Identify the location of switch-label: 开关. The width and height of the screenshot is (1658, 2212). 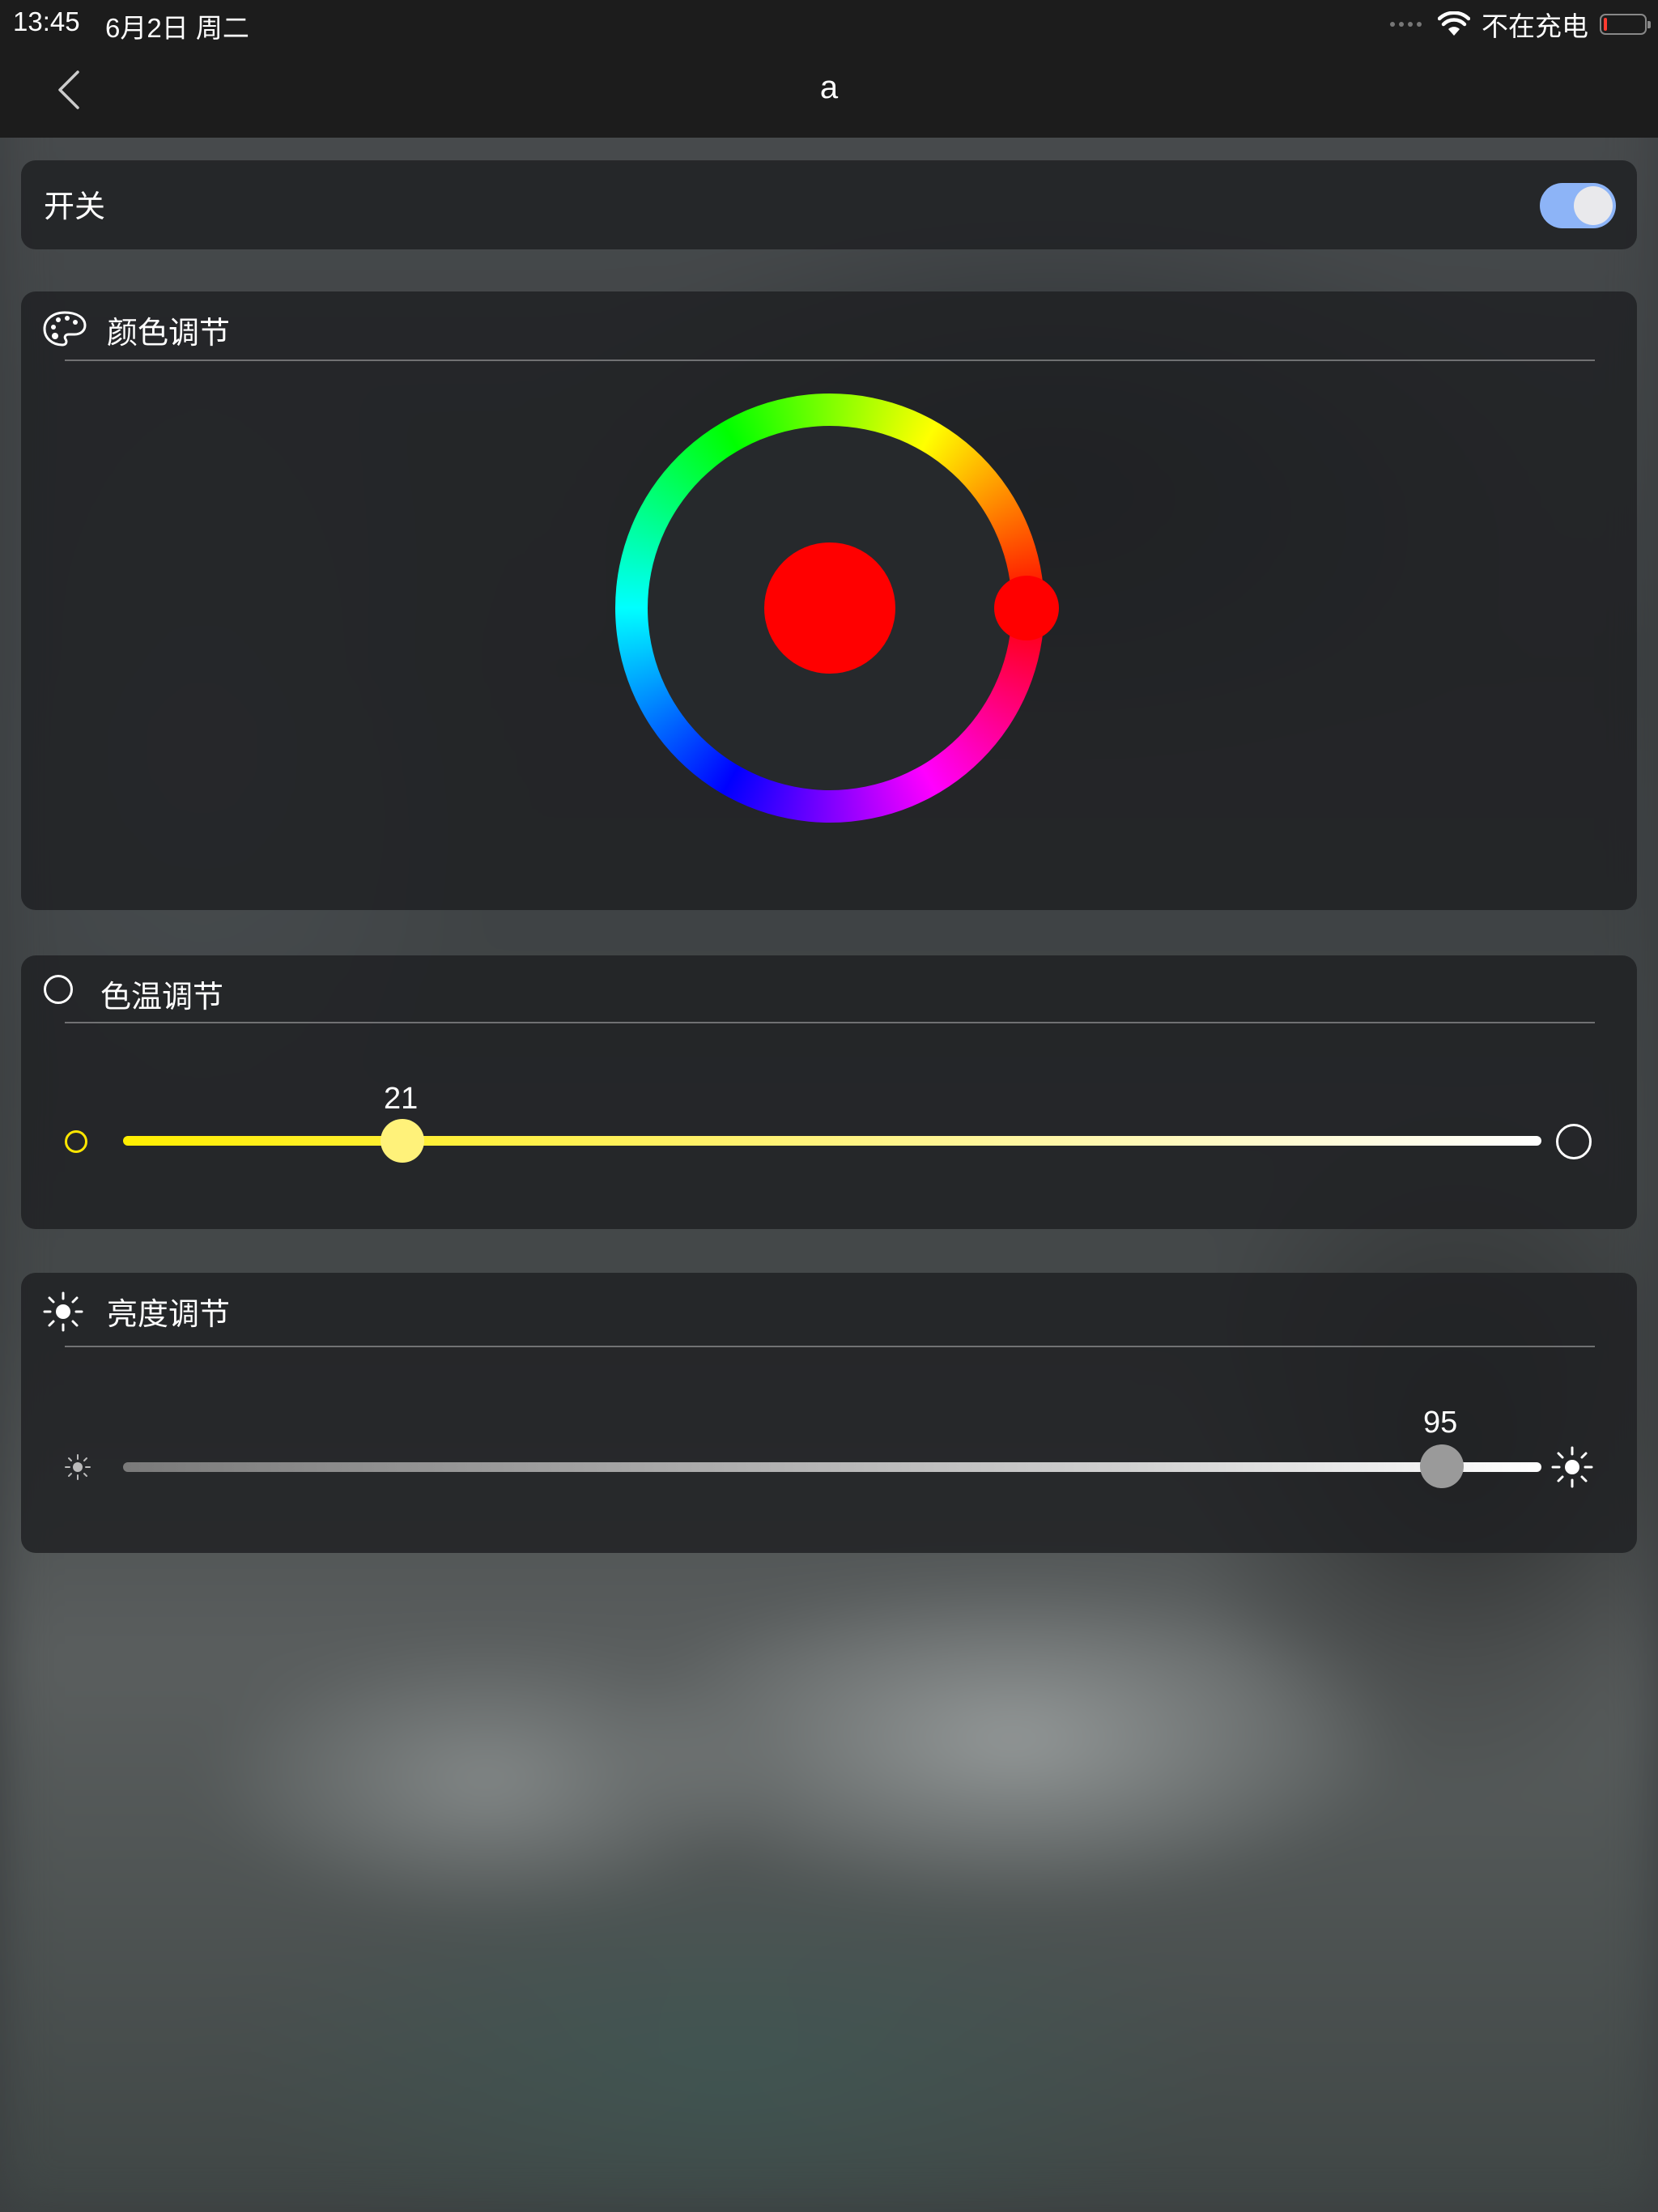
(75, 207).